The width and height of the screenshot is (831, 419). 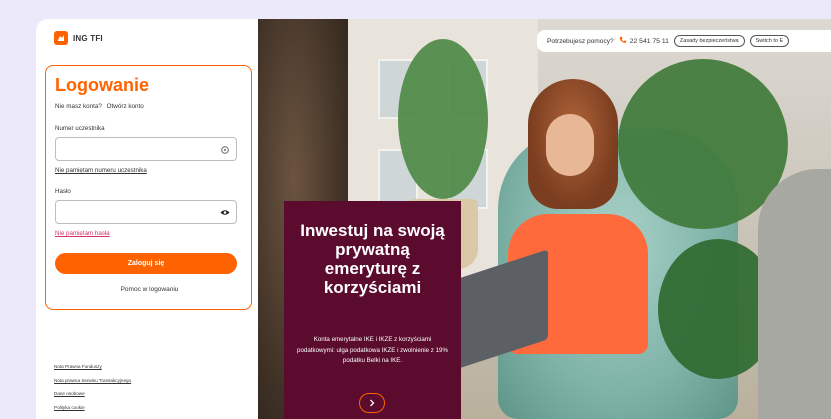 I want to click on phone-number: 22 541 75 11, so click(x=649, y=41).